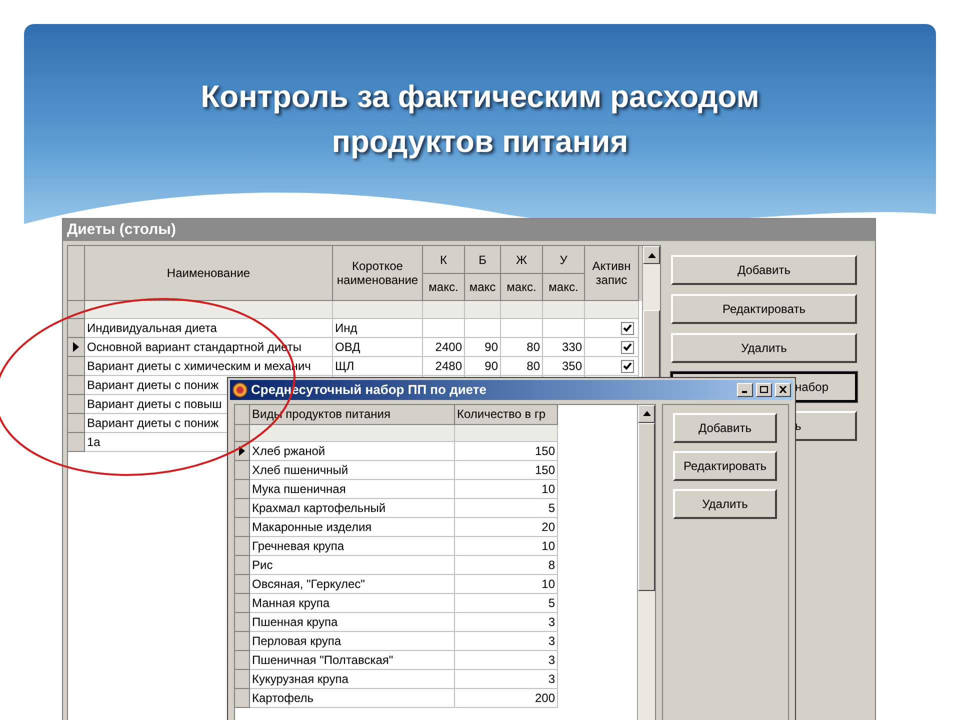 The height and width of the screenshot is (720, 960). Describe the element at coordinates (506, 414) in the screenshot. I see `column-header: Количество в гр` at that location.